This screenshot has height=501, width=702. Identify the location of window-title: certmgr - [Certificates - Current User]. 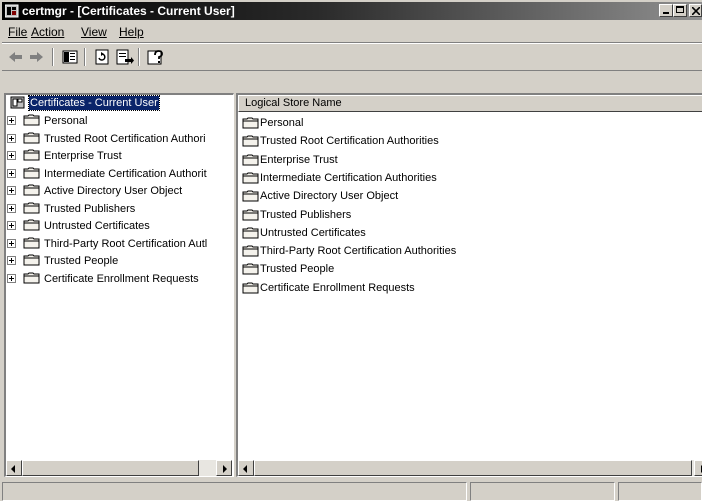
(128, 11).